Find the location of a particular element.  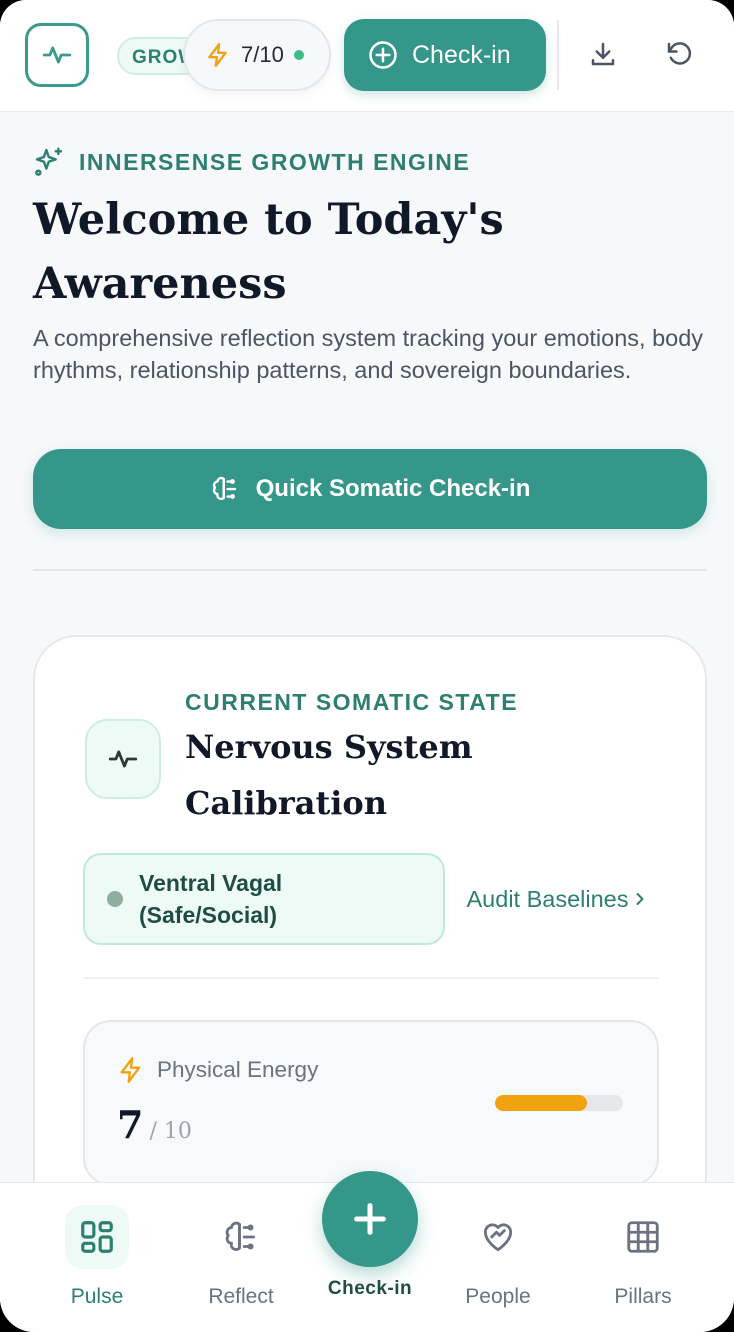

audit-baselines-label: Audit Baselines is located at coordinates (547, 899).